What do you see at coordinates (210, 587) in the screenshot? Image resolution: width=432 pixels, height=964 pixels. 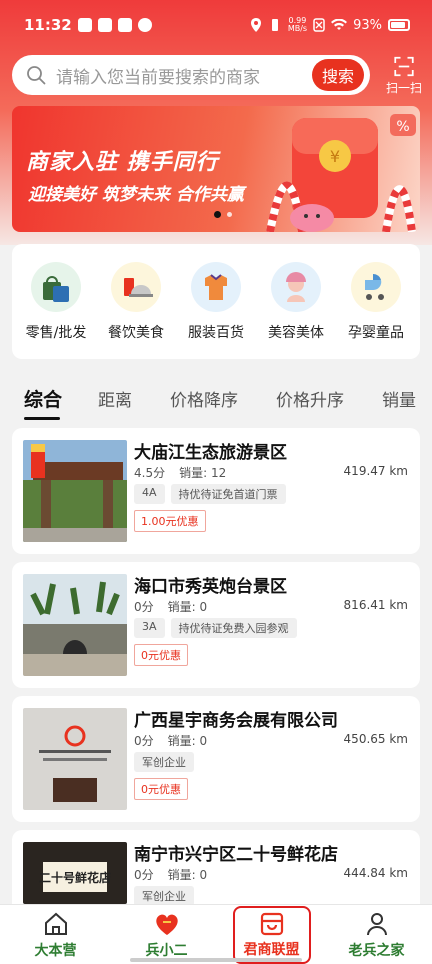 I see `merchant-name: 海口市秀英炮台景区` at bounding box center [210, 587].